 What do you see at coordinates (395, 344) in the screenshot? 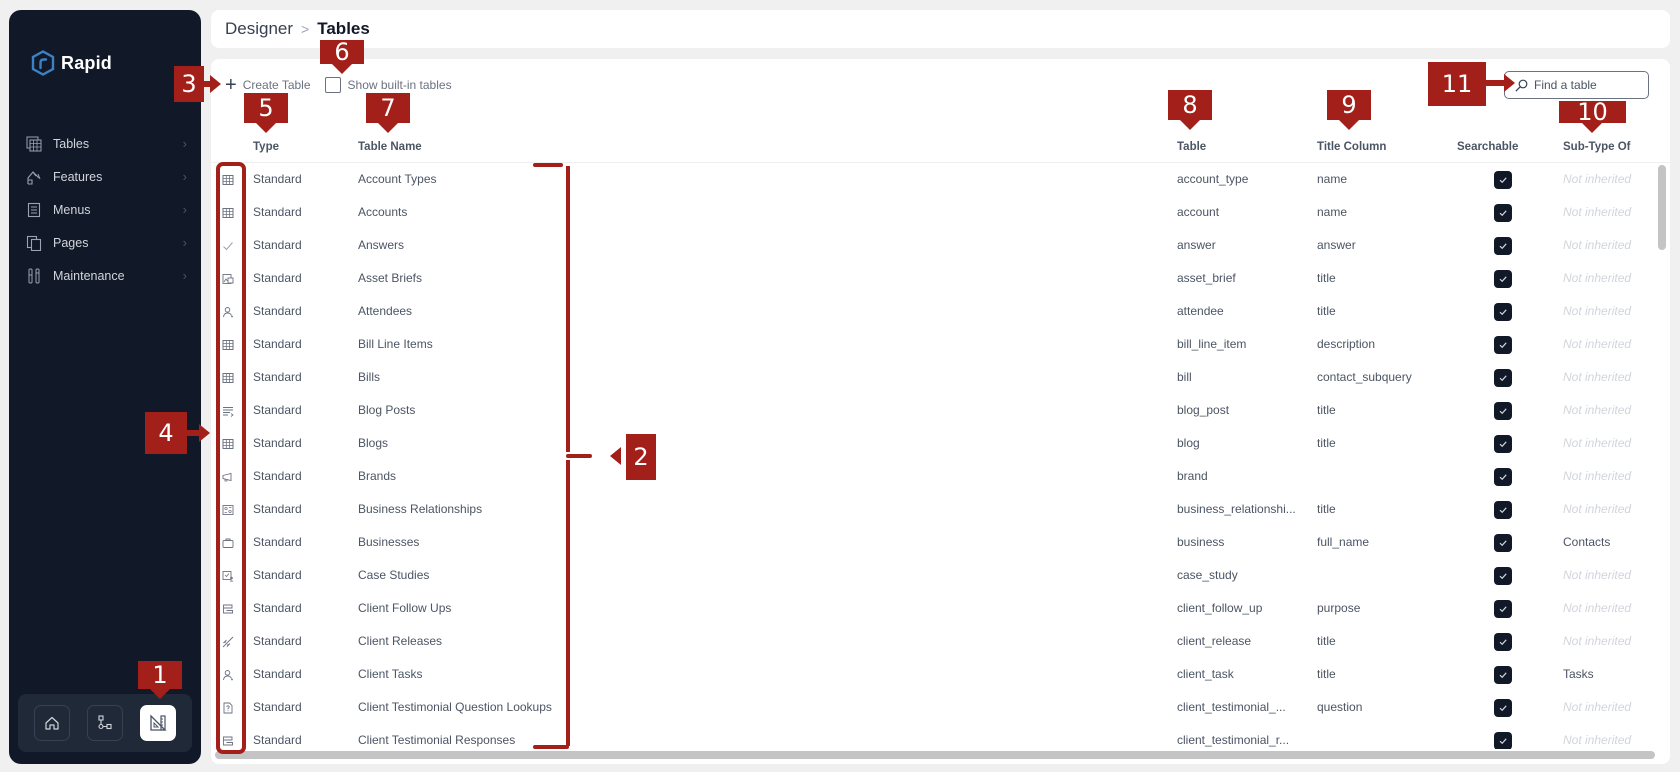
I see `table-name-cell: Bill Line Items` at bounding box center [395, 344].